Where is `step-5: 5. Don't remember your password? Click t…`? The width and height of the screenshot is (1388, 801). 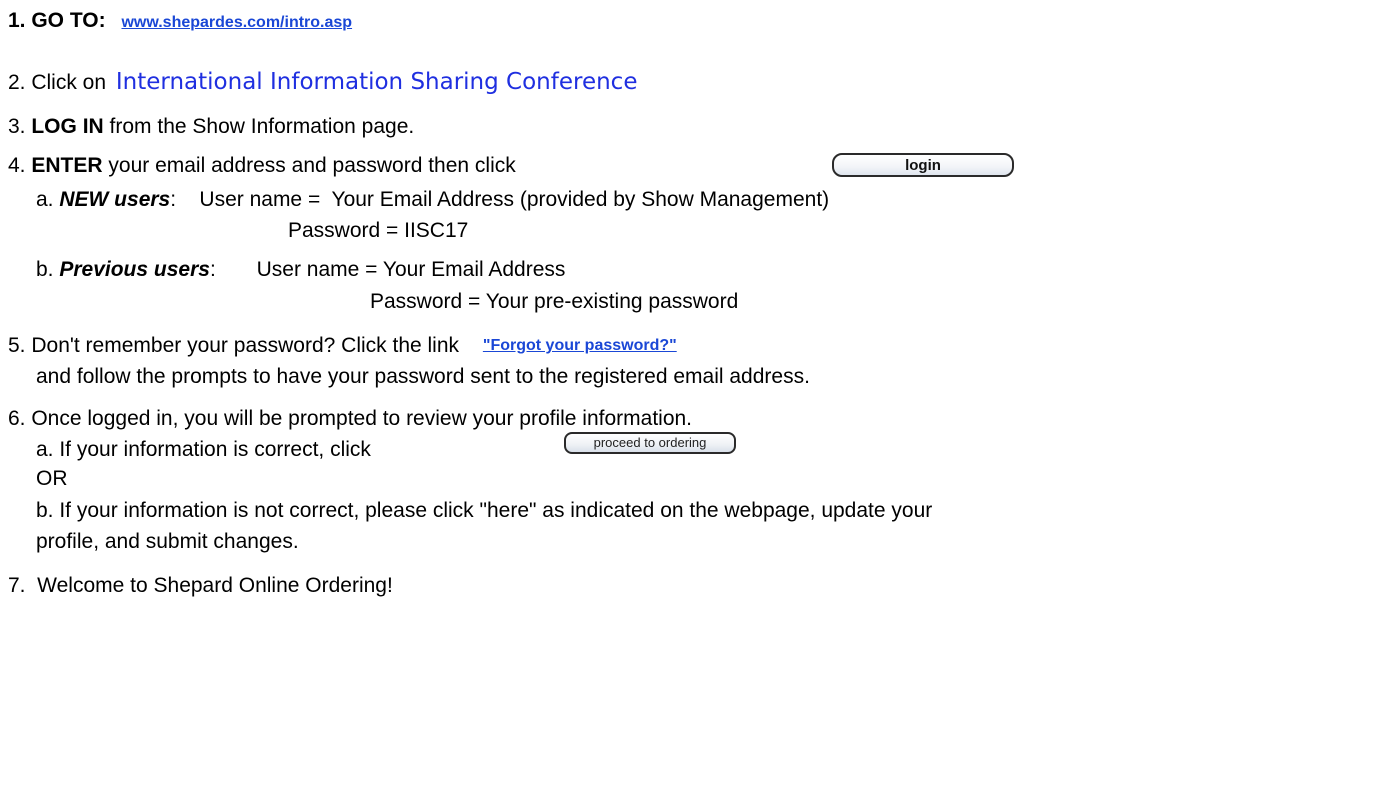 step-5: 5. Don't remember your password? Click t… is located at coordinates (342, 346).